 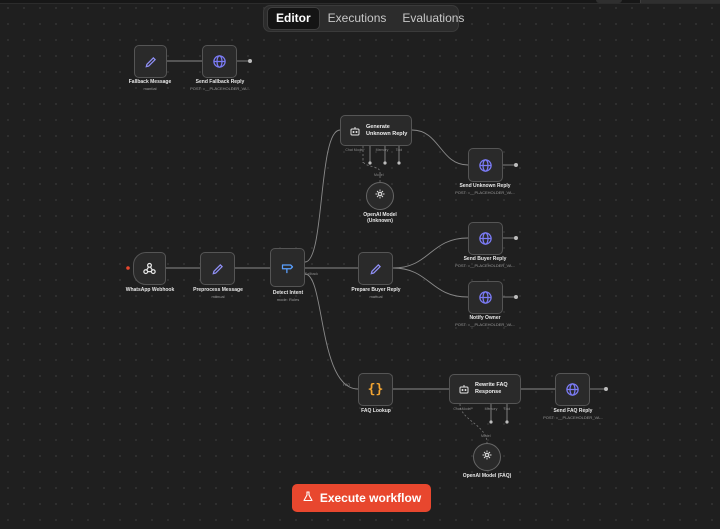 I want to click on node-detect-intent, so click(x=287, y=267).